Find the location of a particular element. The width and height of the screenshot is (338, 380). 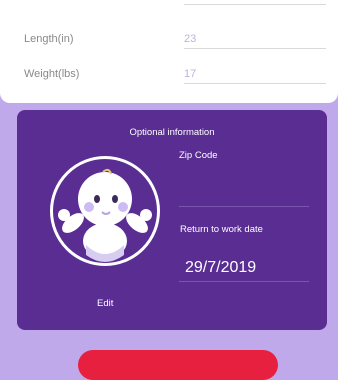

previous-field-underline is located at coordinates (255, 4).